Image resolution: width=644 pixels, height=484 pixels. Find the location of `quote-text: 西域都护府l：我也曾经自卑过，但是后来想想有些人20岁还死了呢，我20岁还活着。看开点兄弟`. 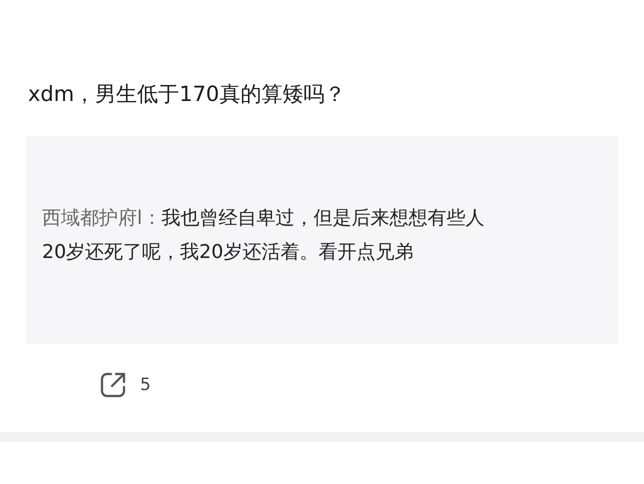

quote-text: 西域都护府l：我也曾经自卑过，但是后来想想有些人20岁还死了呢，我20岁还活着。看开点兄弟 is located at coordinates (264, 235).